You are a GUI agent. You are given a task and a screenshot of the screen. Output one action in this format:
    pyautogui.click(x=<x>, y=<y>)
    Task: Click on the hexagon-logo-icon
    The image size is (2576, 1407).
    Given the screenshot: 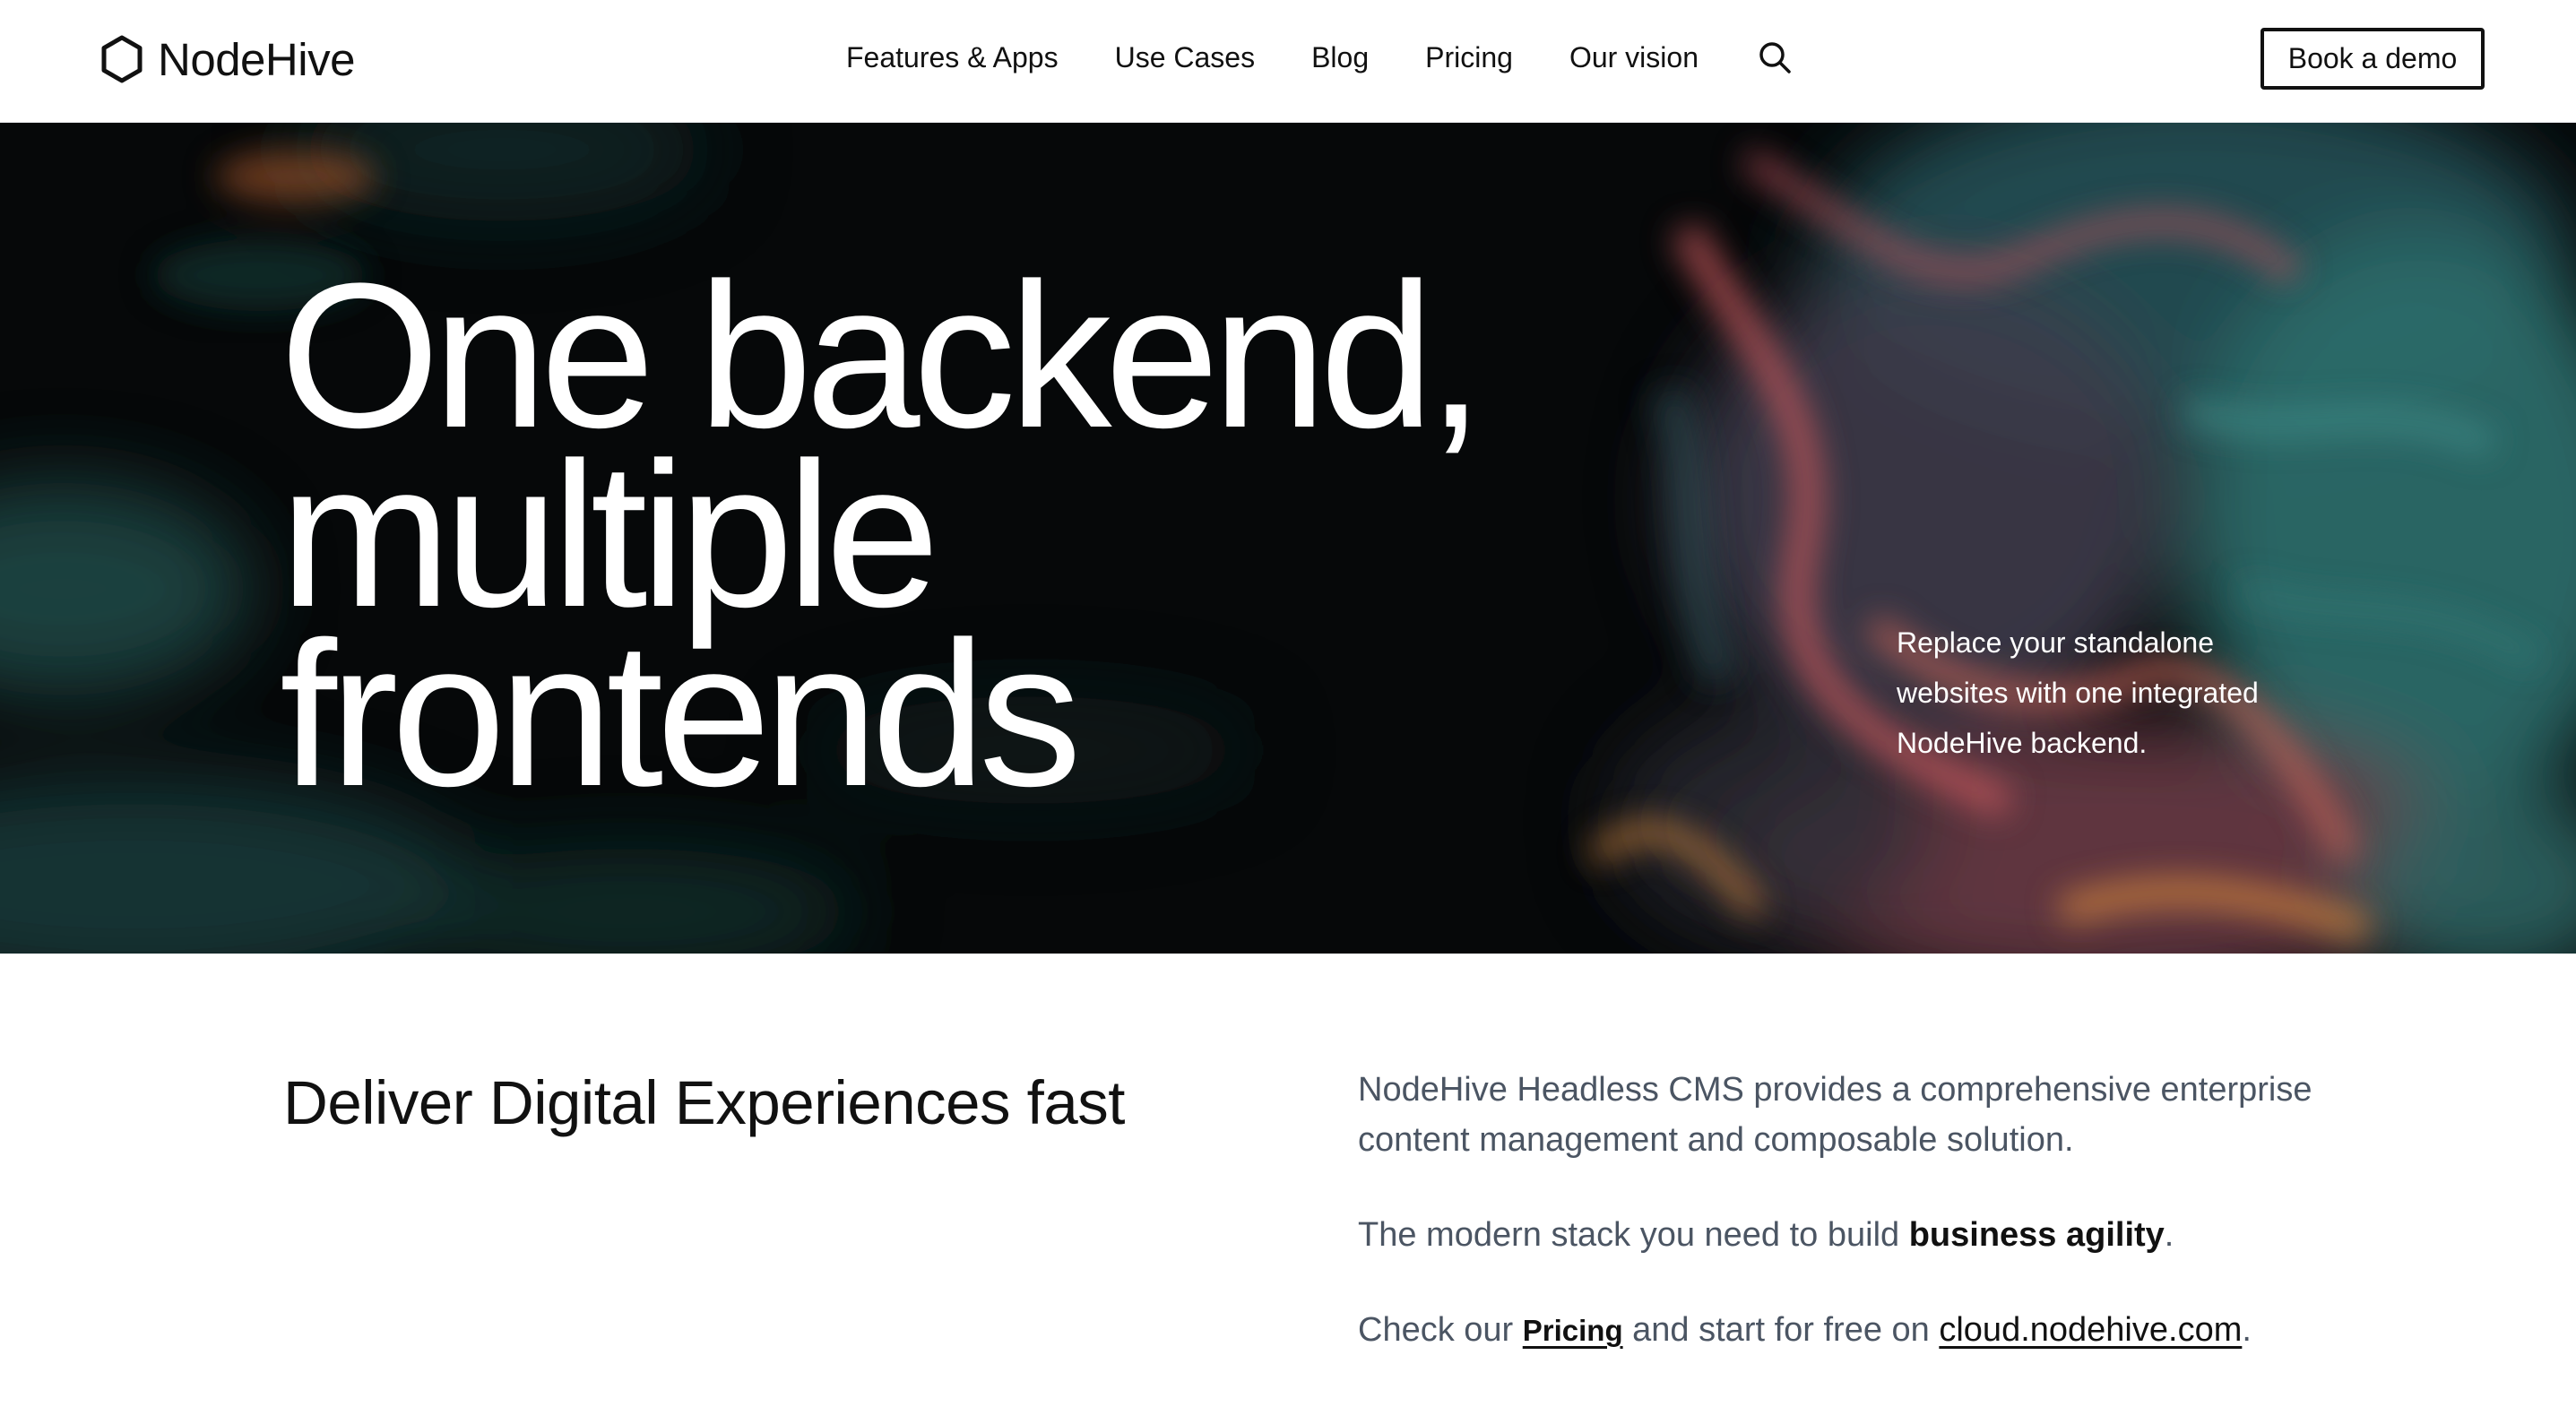 What is the action you would take?
    pyautogui.click(x=122, y=59)
    